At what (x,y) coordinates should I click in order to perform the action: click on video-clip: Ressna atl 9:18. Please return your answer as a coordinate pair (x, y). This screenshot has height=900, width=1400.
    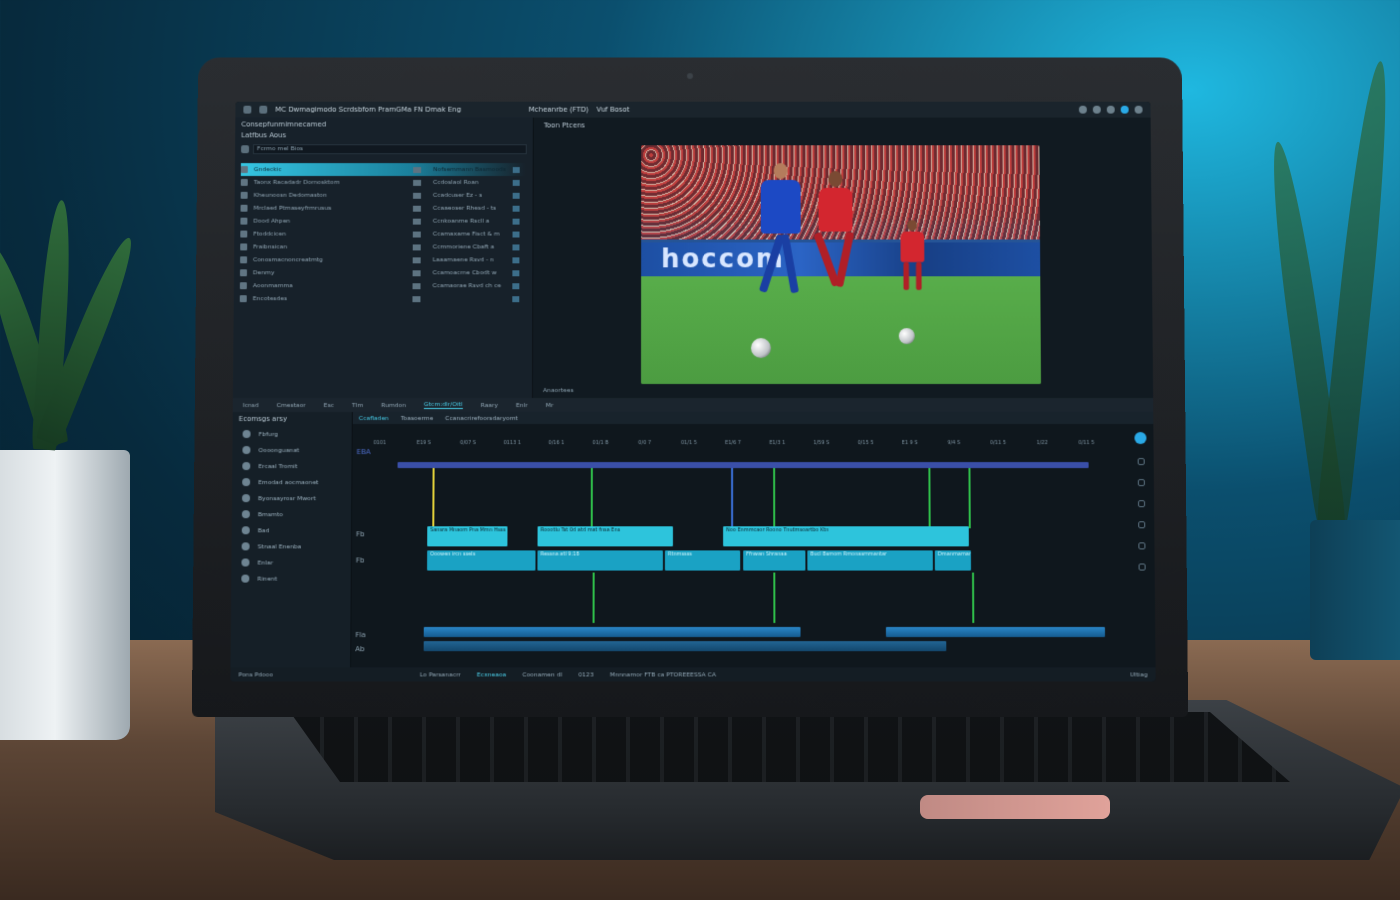
    Looking at the image, I should click on (600, 560).